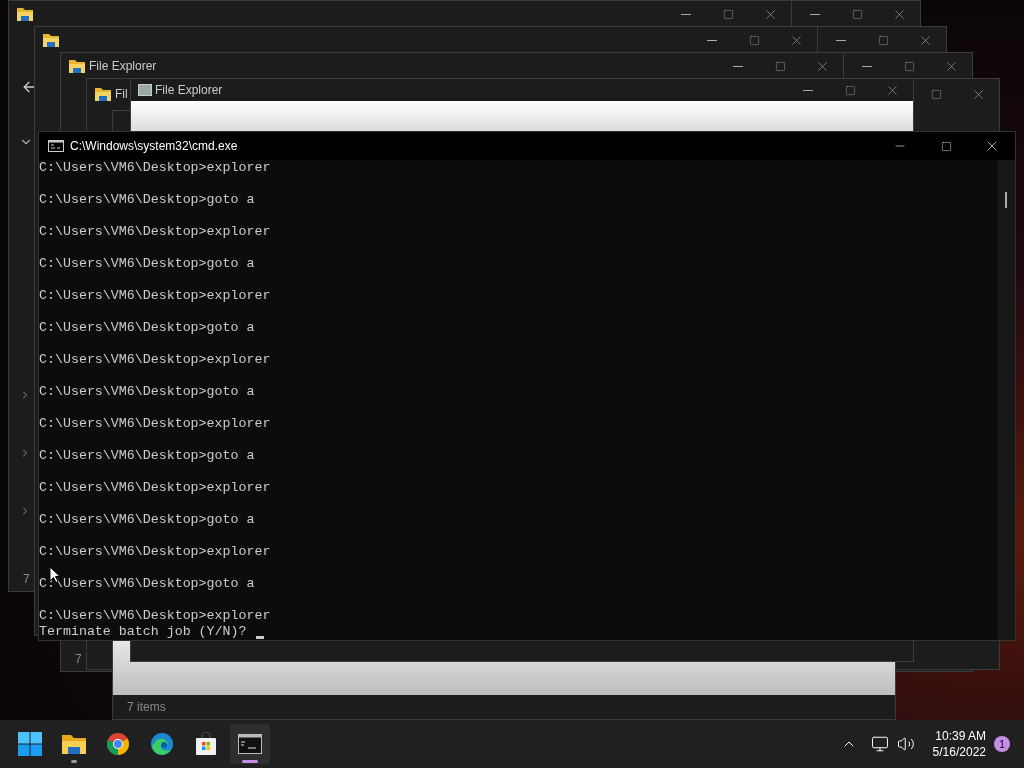 This screenshot has height=768, width=1024. I want to click on text-cursor, so click(260, 637).